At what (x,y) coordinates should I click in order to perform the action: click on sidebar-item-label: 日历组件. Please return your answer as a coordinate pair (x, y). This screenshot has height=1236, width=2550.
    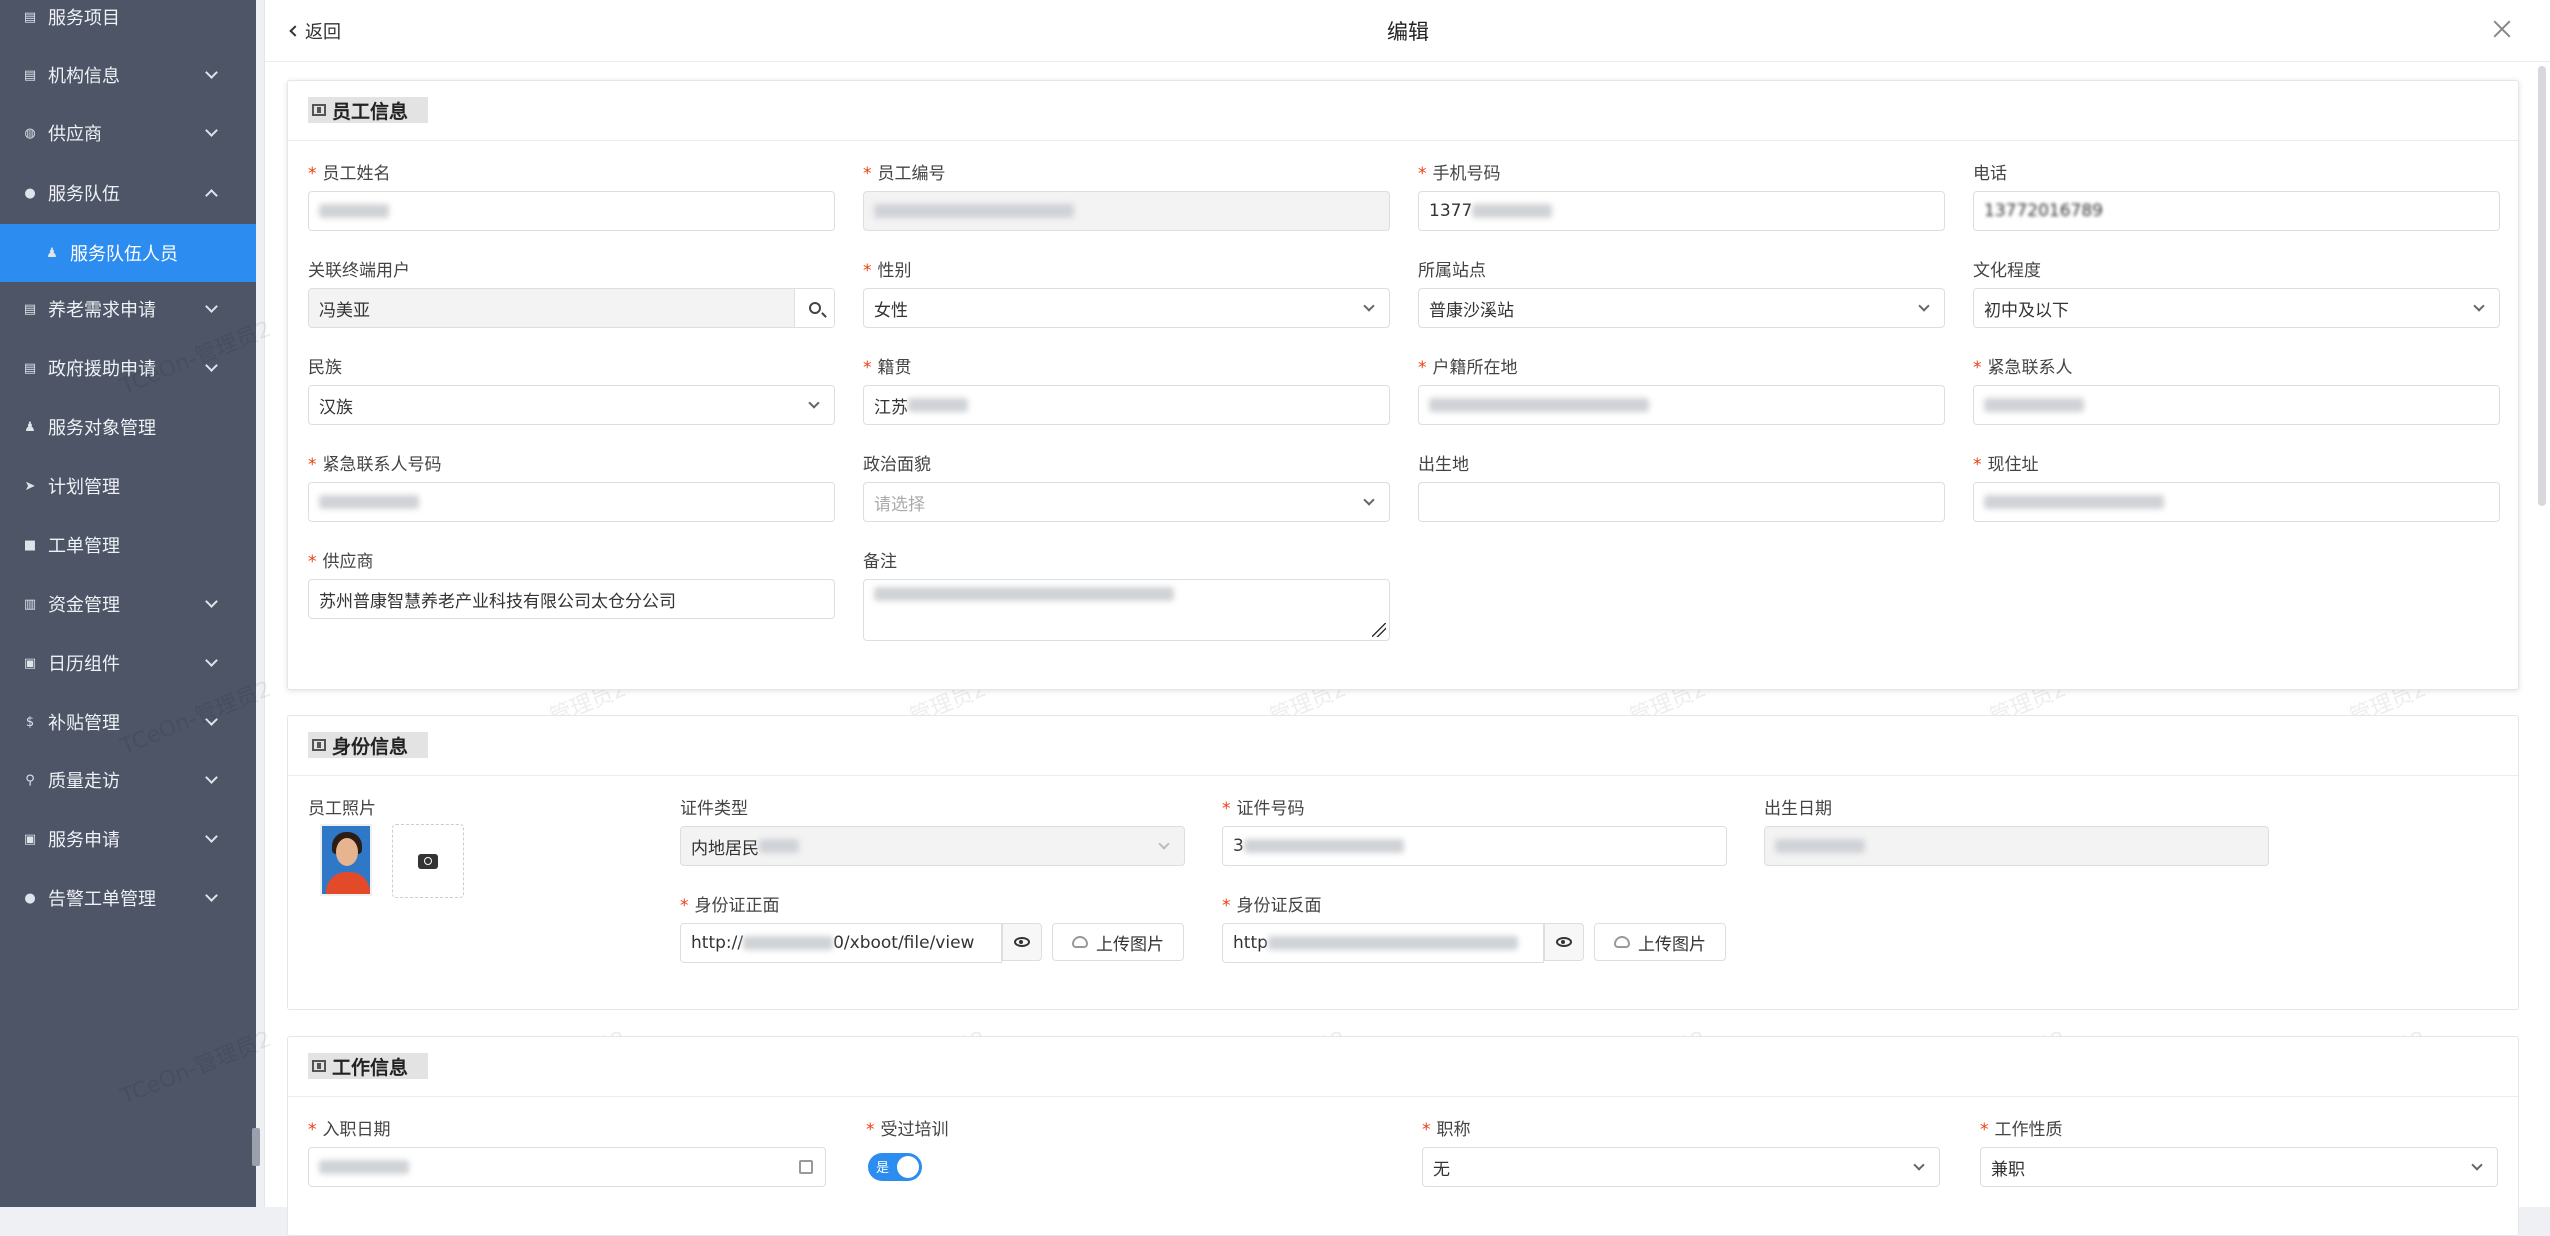
    Looking at the image, I should click on (84, 664).